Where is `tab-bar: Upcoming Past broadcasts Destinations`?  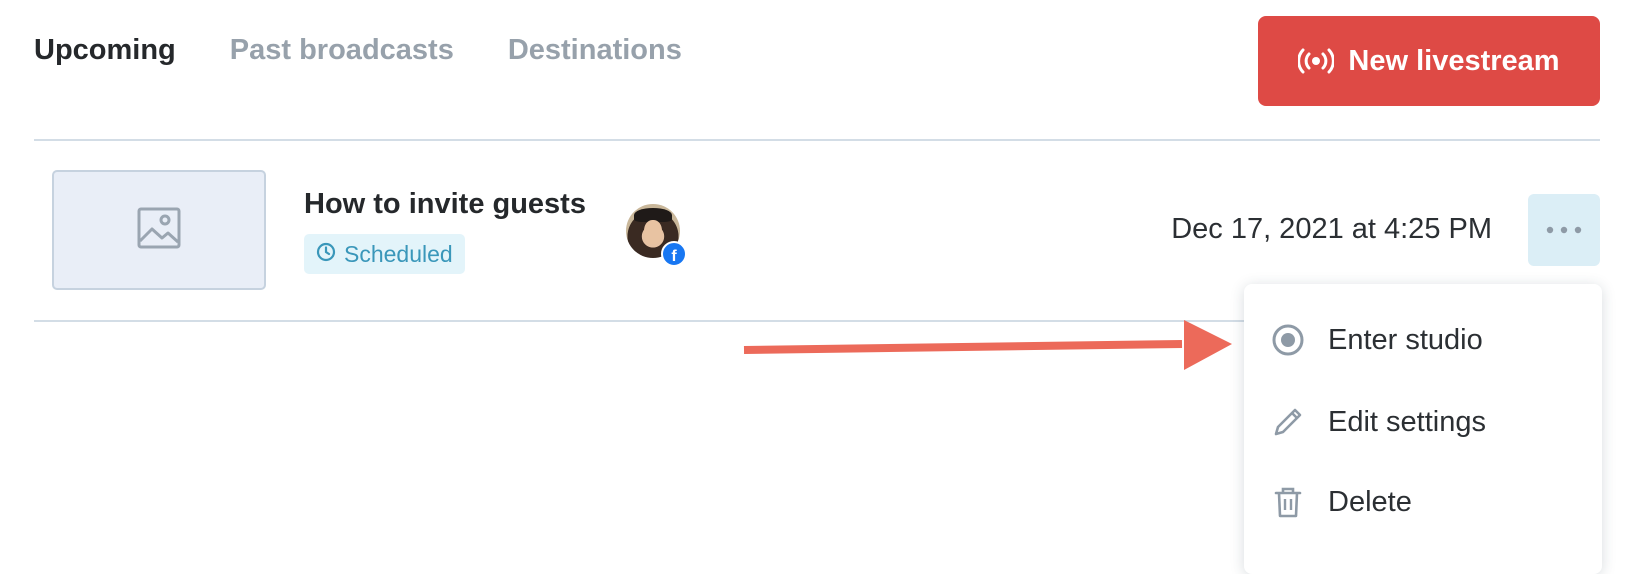 tab-bar: Upcoming Past broadcasts Destinations is located at coordinates (358, 50).